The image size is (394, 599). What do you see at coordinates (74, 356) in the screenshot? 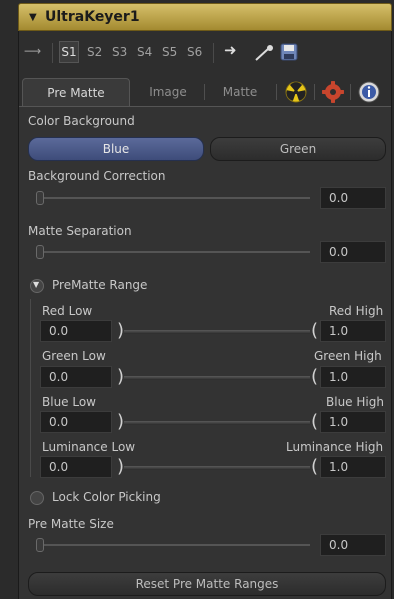
I see `green-low-label: Green Low` at bounding box center [74, 356].